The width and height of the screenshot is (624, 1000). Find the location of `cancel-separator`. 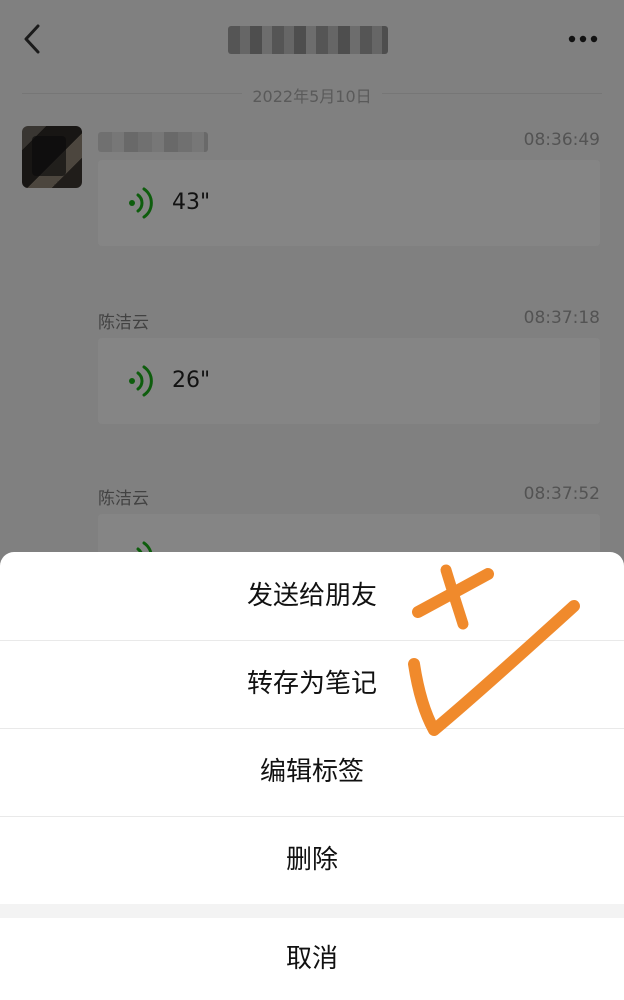

cancel-separator is located at coordinates (312, 911).